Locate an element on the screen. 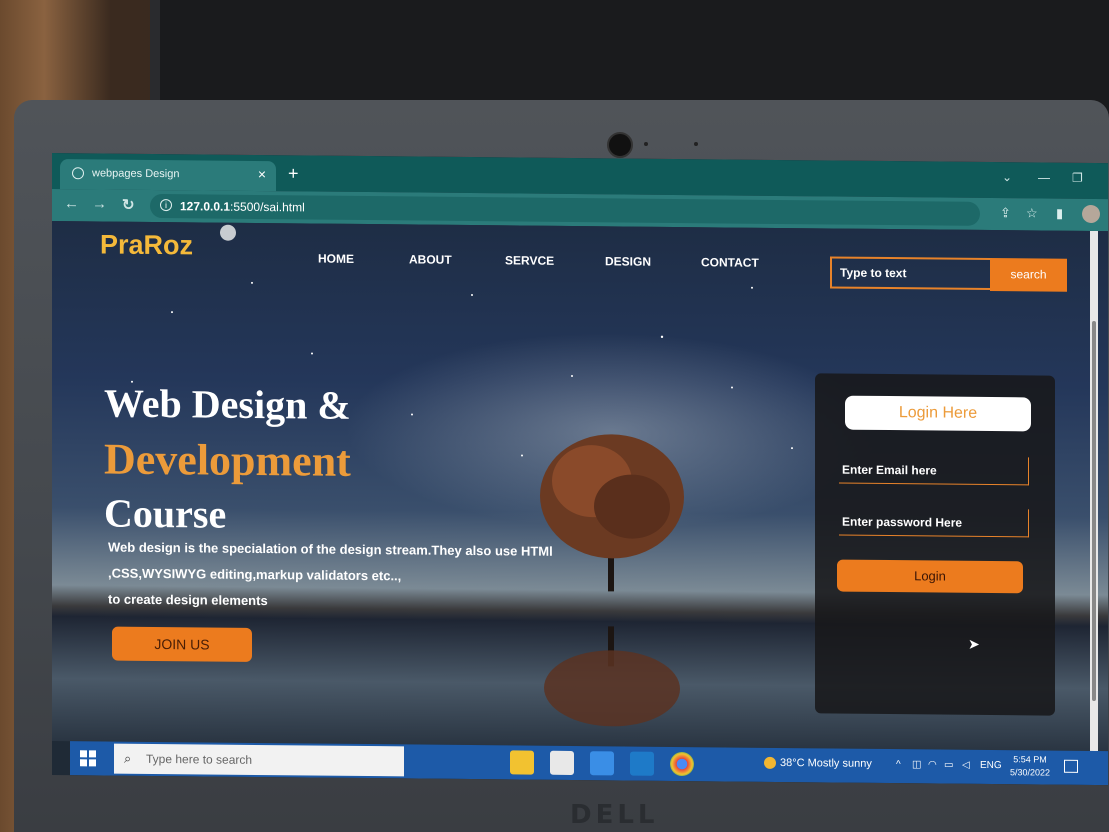 The height and width of the screenshot is (832, 1109). meet-now-icon: ◫ is located at coordinates (916, 764).